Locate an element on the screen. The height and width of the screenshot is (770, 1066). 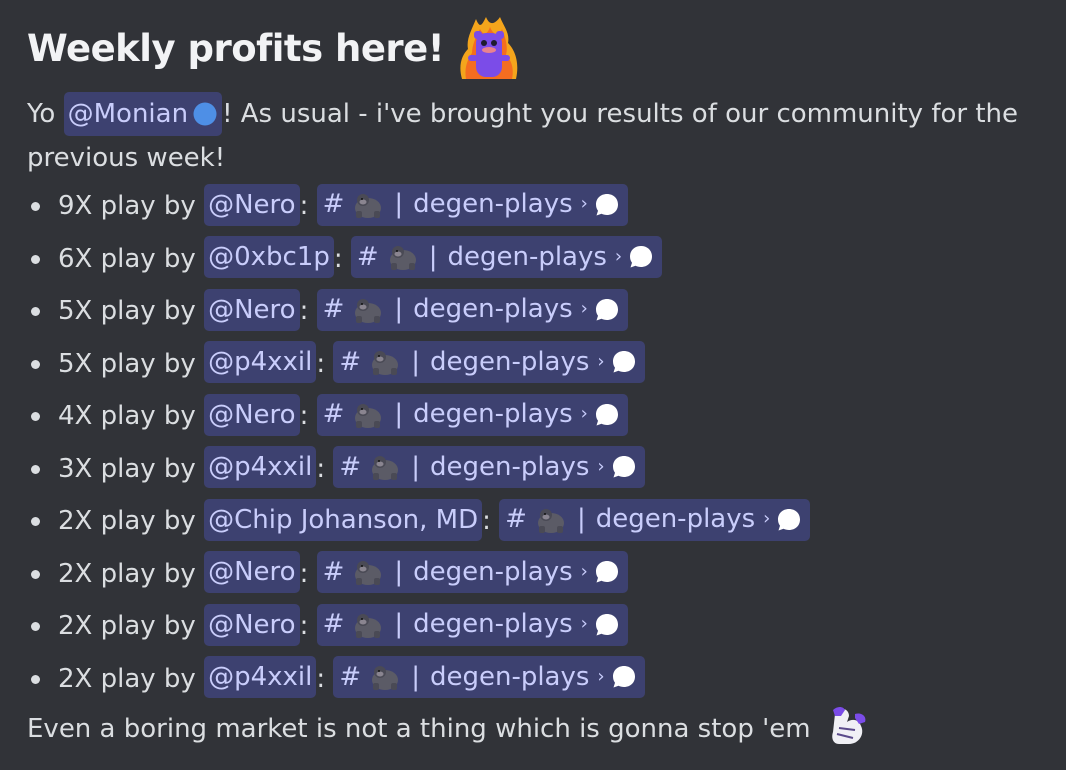
flexing-arm-icon is located at coordinates (847, 726).